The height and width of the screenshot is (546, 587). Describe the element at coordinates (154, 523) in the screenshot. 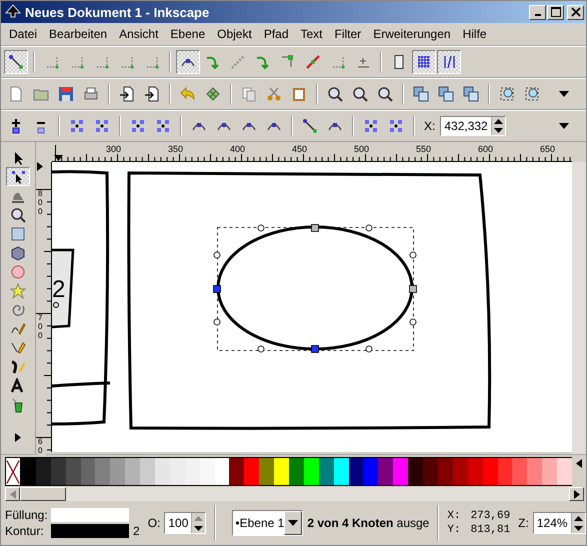

I see `opacity-label: O:` at that location.